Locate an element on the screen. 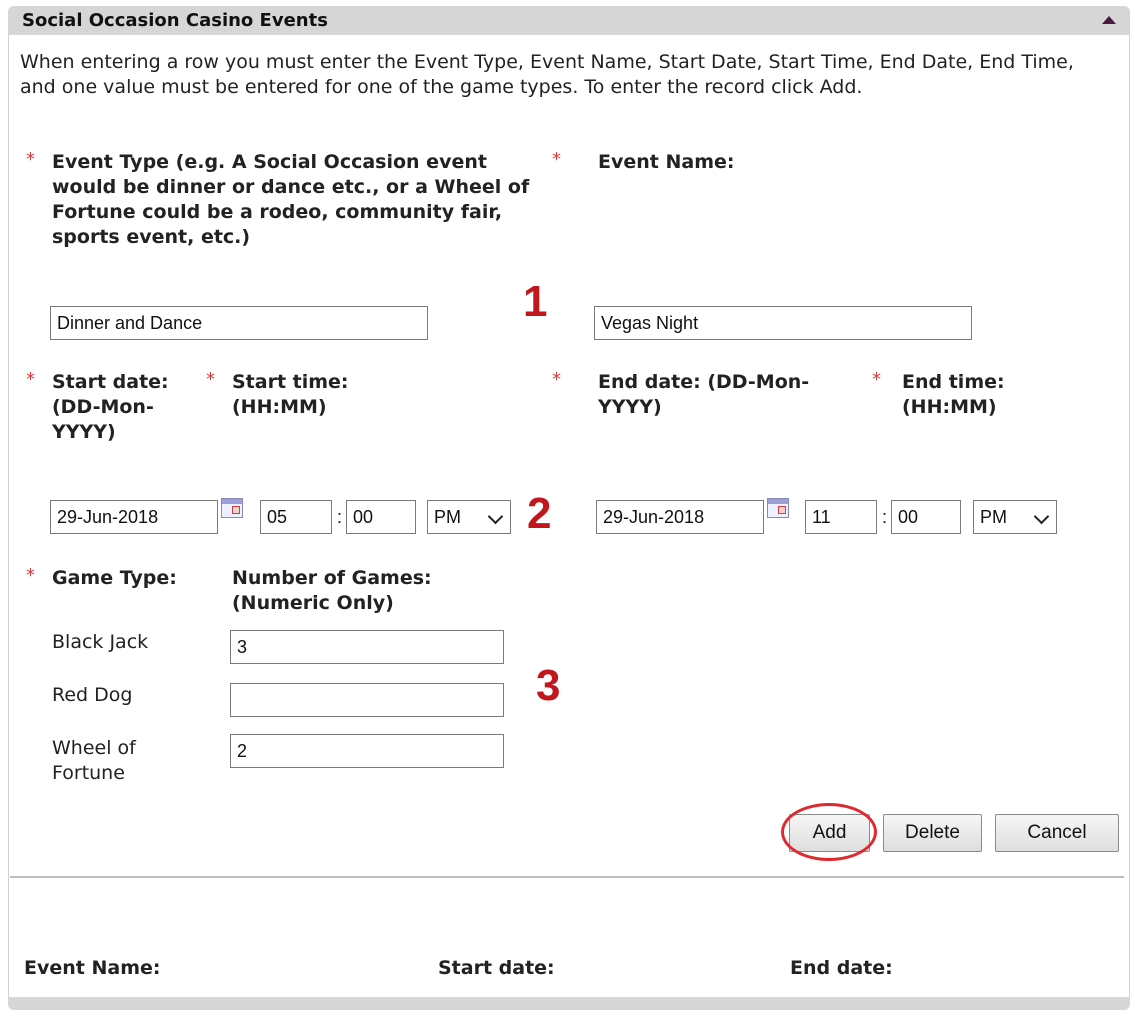  panel-border-left is located at coordinates (8, 516).